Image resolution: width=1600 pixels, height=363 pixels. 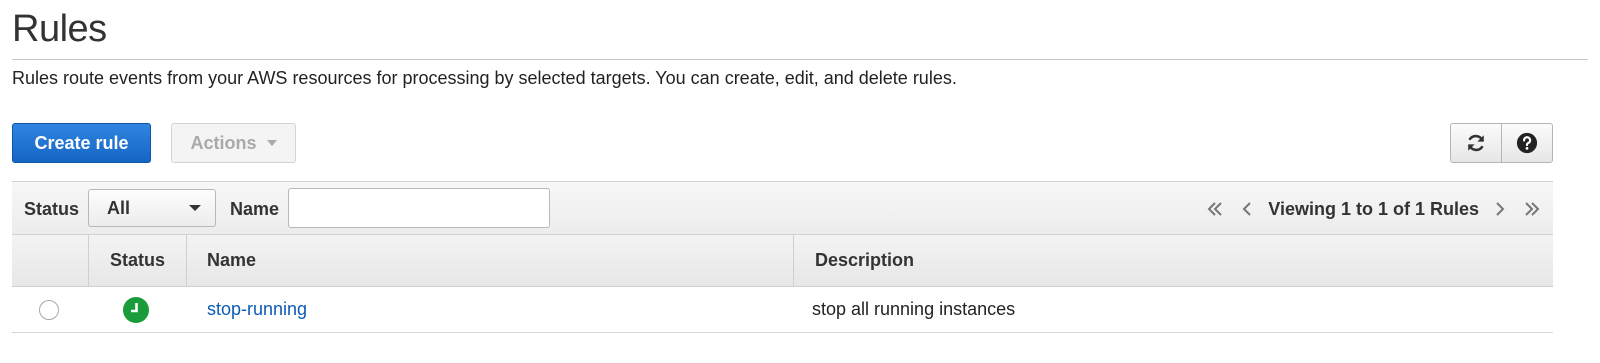 I want to click on name-filter-input, so click(x=419, y=208).